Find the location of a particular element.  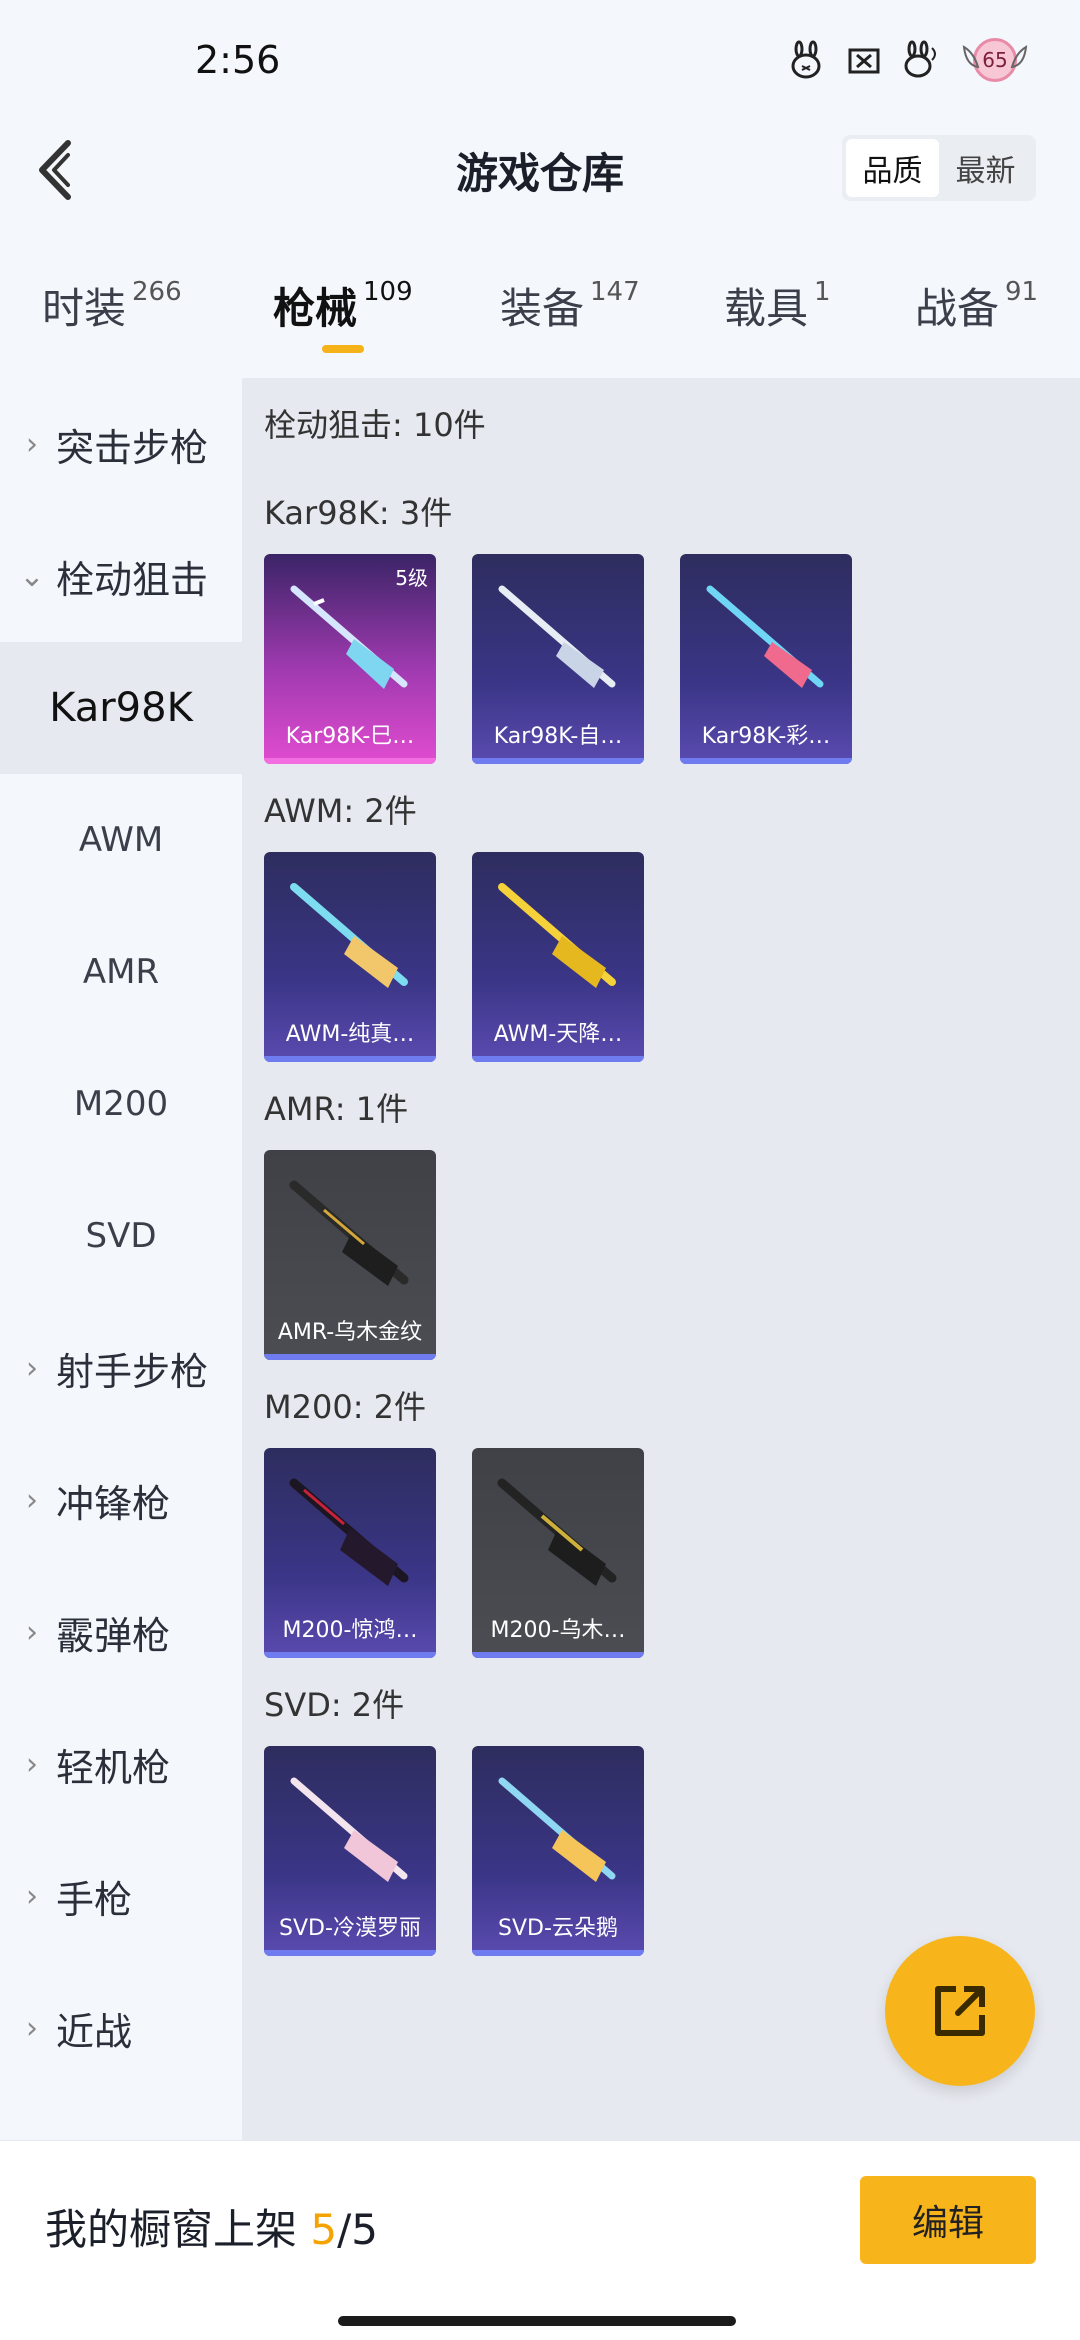

sort-option-quality: 品质 is located at coordinates (892, 168).